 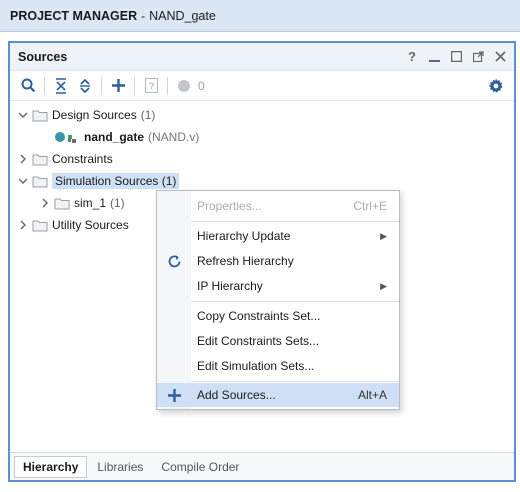 I want to click on tree-node-simulation-sources: Simulation Sources (1), so click(x=262, y=181).